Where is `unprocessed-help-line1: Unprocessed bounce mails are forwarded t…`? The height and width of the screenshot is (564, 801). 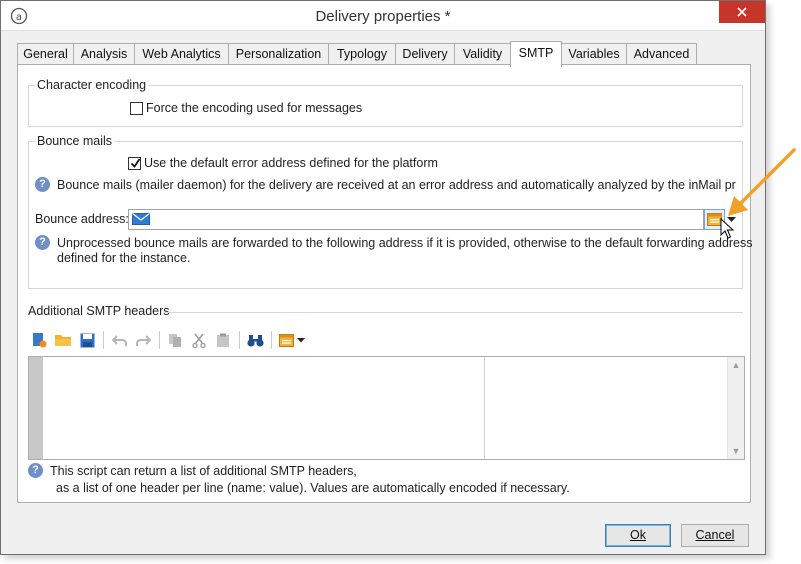
unprocessed-help-line1: Unprocessed bounce mails are forwarded t… is located at coordinates (405, 243).